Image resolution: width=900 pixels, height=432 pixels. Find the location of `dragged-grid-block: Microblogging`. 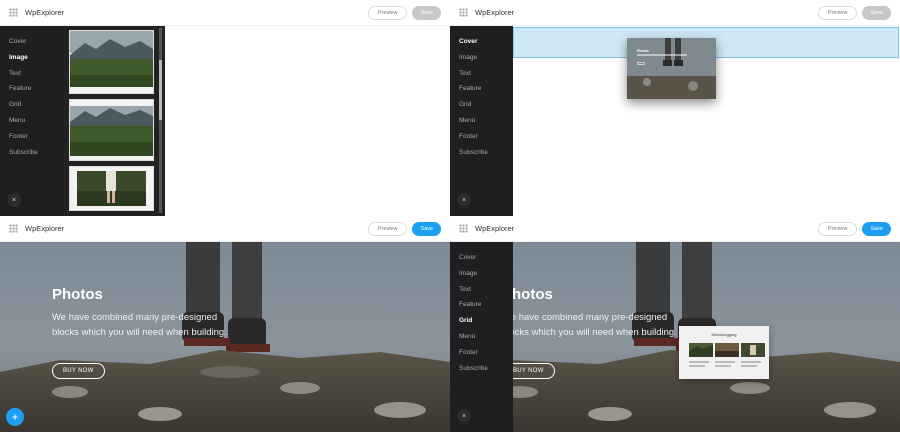

dragged-grid-block: Microblogging is located at coordinates (724, 352).